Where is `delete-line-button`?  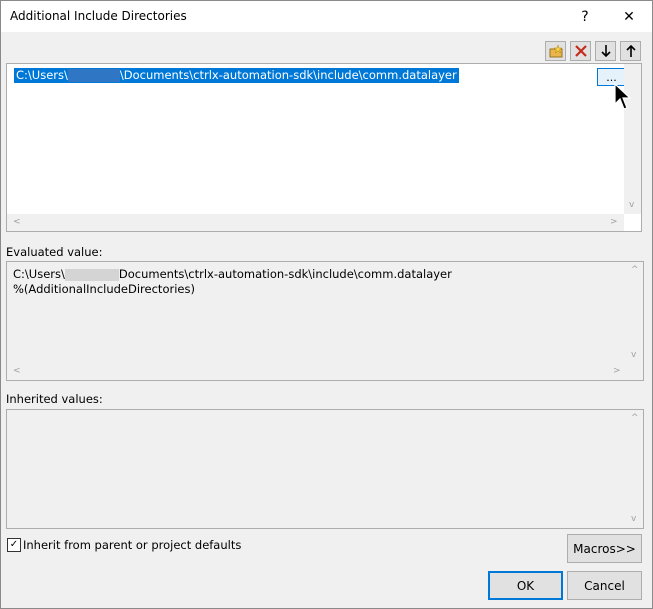
delete-line-button is located at coordinates (580, 51).